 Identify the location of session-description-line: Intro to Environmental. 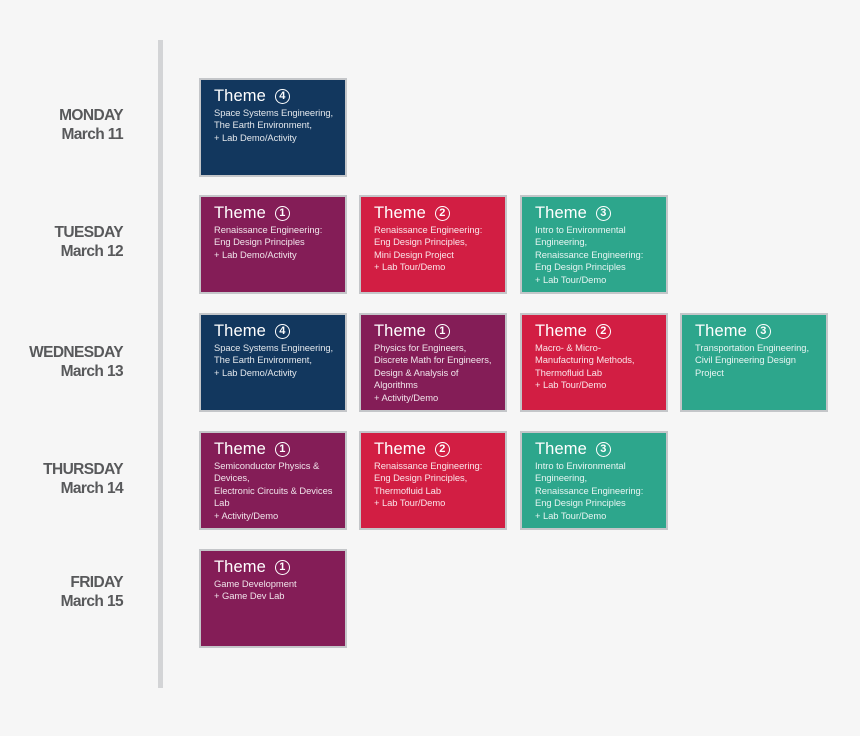
(580, 465).